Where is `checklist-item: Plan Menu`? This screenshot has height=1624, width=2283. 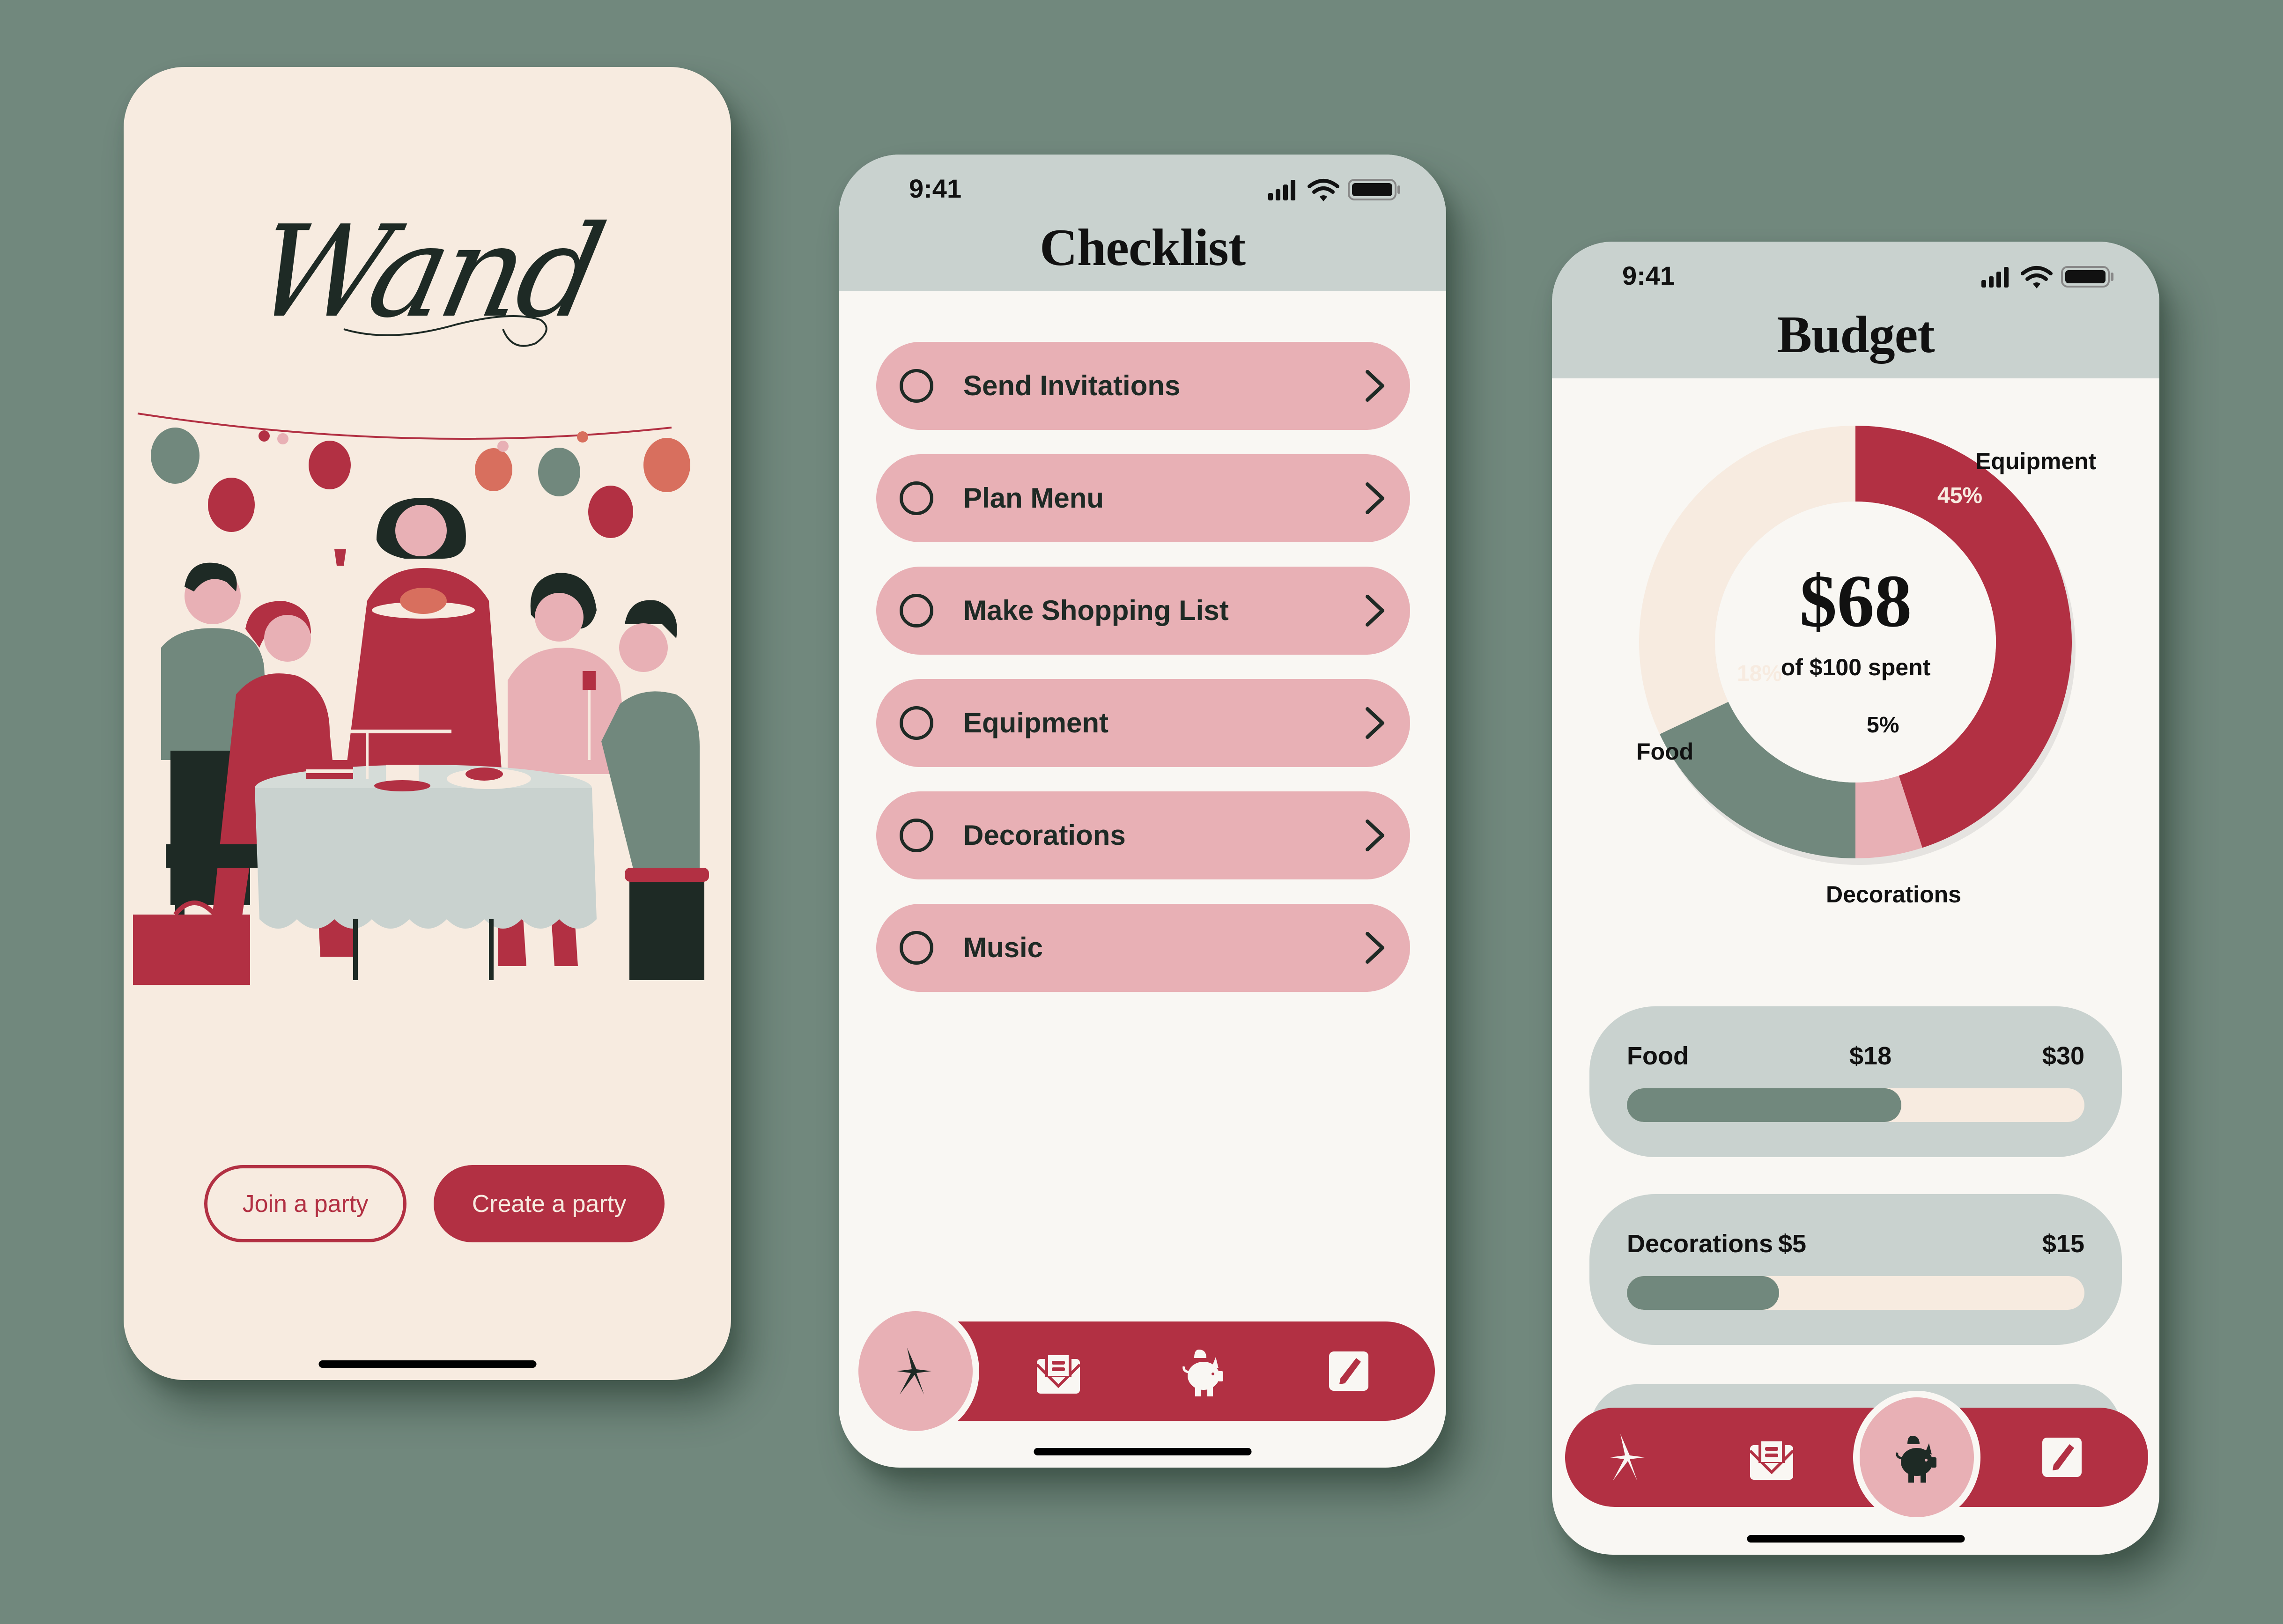
checklist-item: Plan Menu is located at coordinates (1143, 498).